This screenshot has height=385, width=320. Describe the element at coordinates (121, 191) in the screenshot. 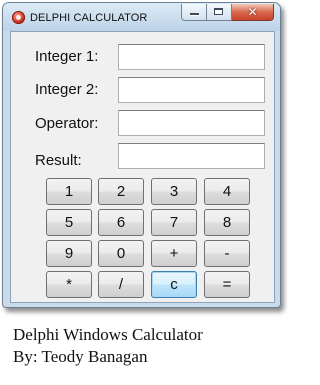

I see `key-2: 2` at that location.